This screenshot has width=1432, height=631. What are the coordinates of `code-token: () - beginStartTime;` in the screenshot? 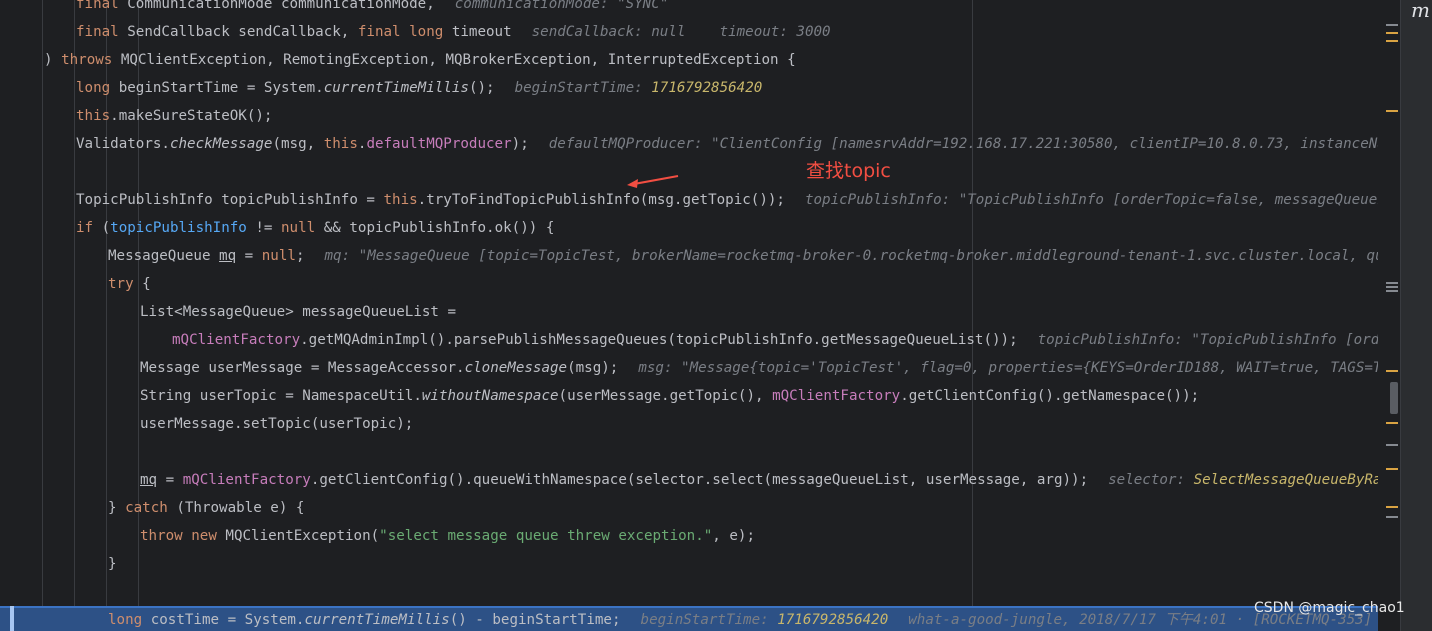 It's located at (535, 620).